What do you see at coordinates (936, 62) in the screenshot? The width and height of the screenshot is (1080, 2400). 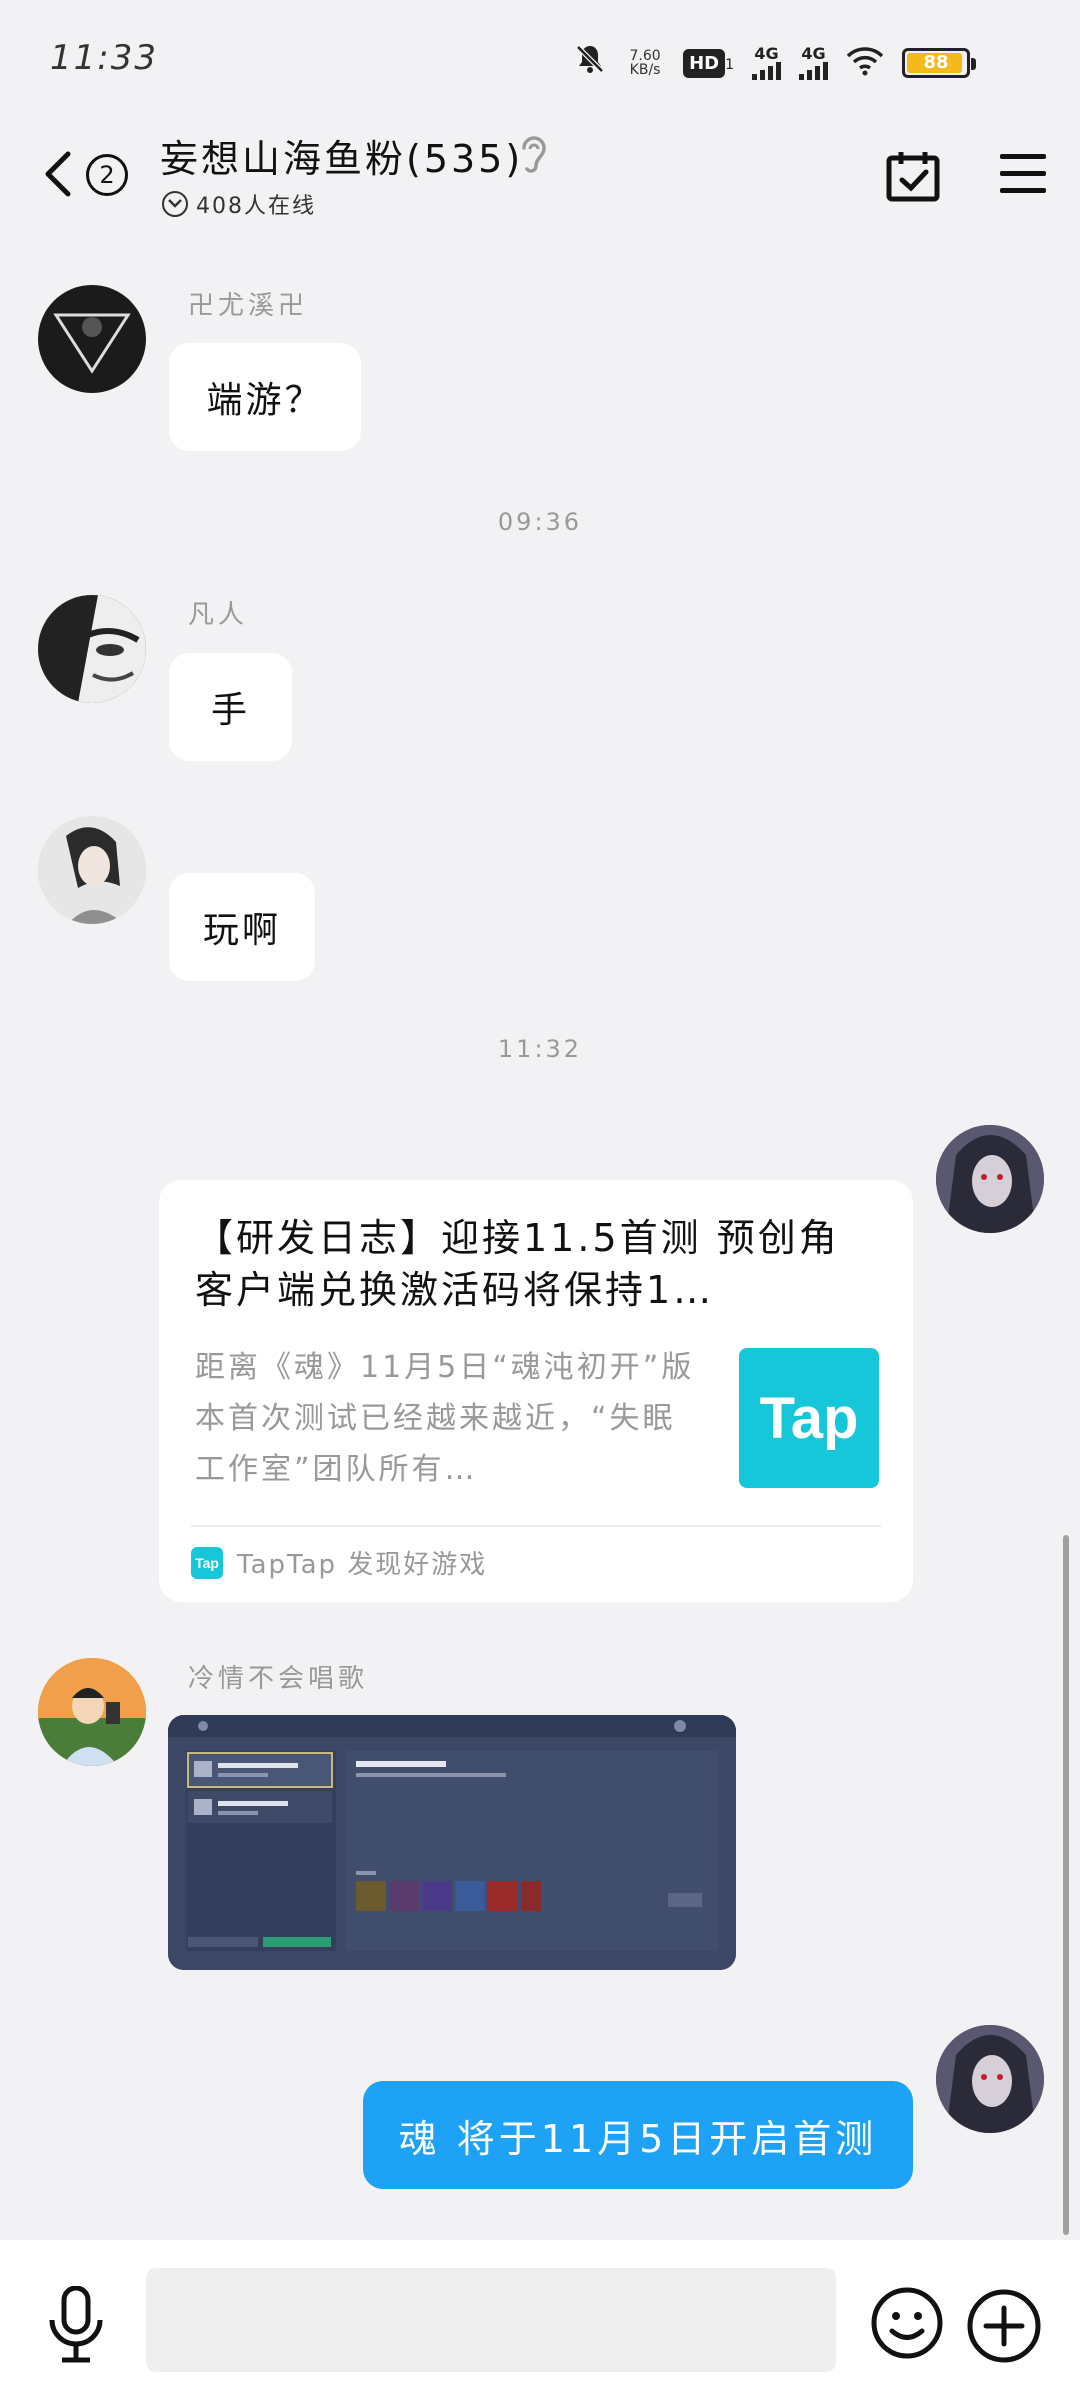 I see `battery-percent: 88` at bounding box center [936, 62].